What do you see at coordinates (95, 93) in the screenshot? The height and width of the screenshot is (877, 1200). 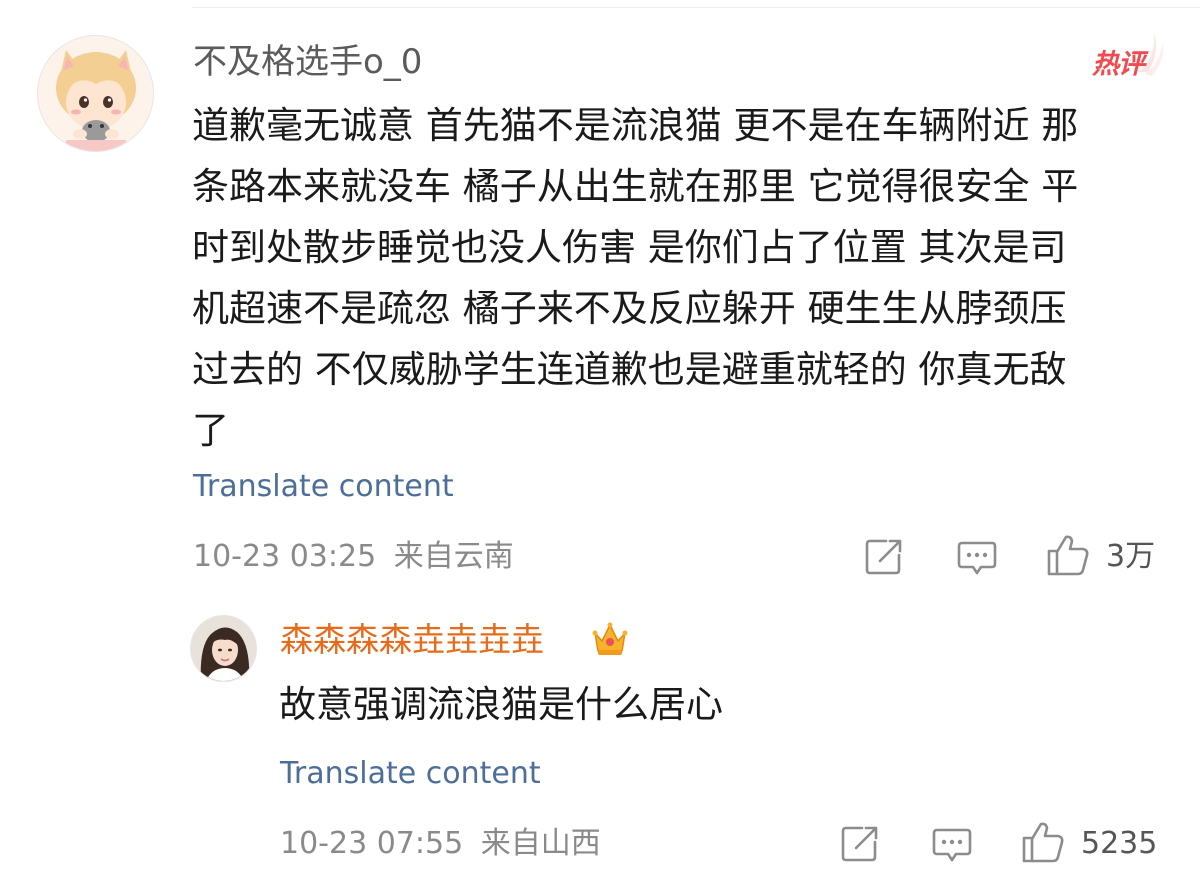 I see `avatar` at bounding box center [95, 93].